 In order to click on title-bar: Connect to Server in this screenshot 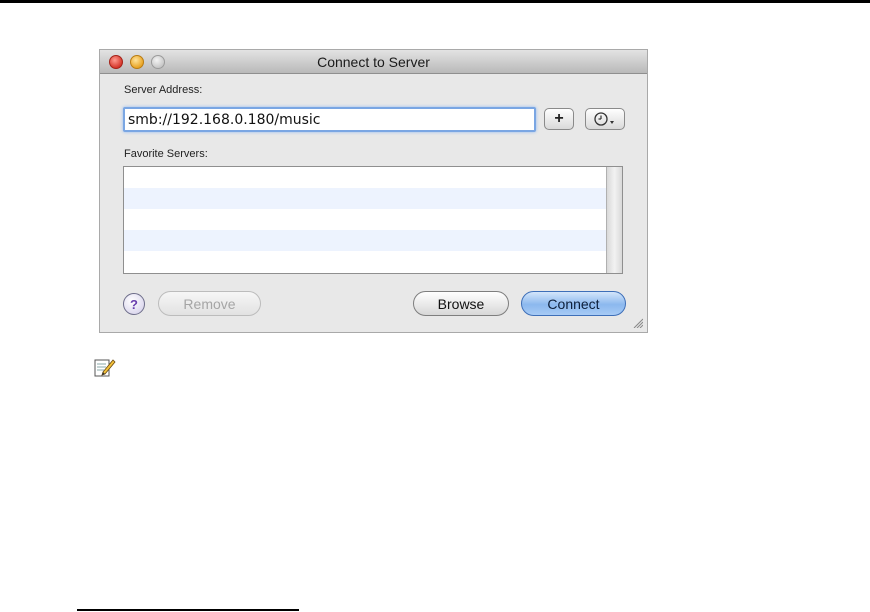, I will do `click(373, 62)`.